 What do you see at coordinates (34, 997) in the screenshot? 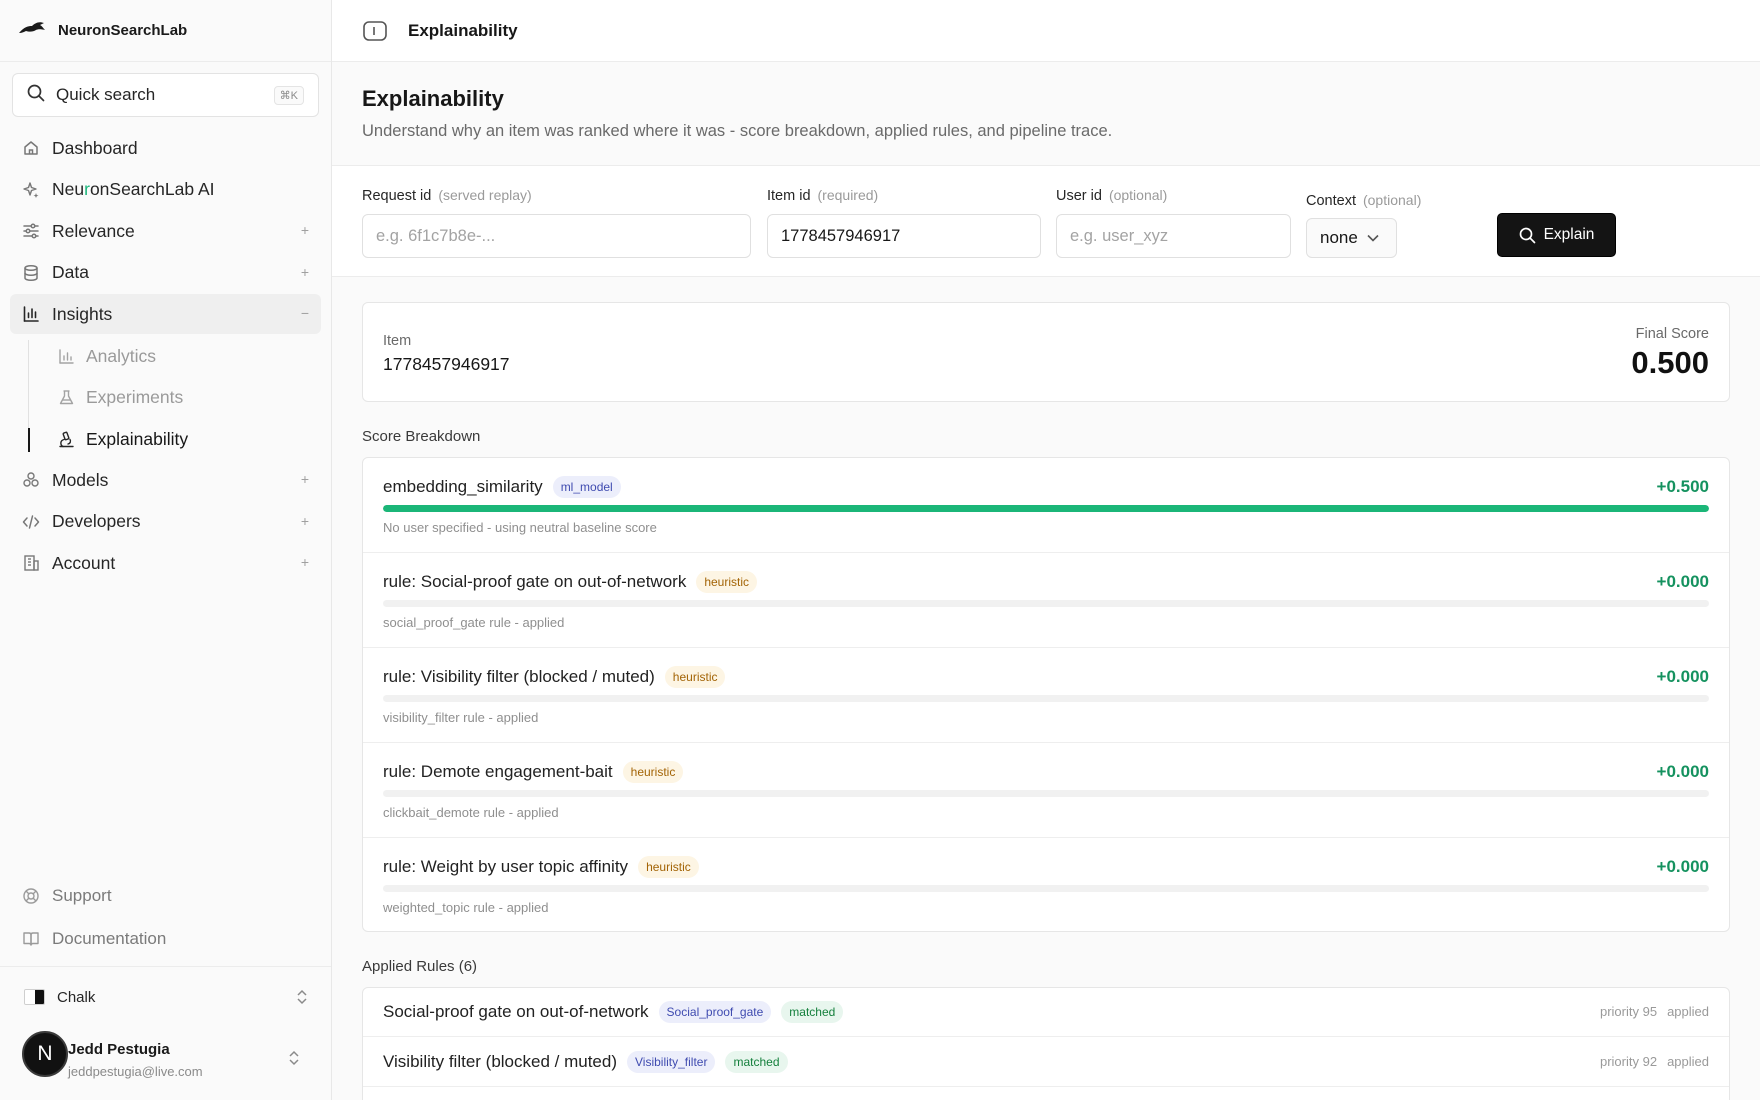
I see `theme-swatch-icon` at bounding box center [34, 997].